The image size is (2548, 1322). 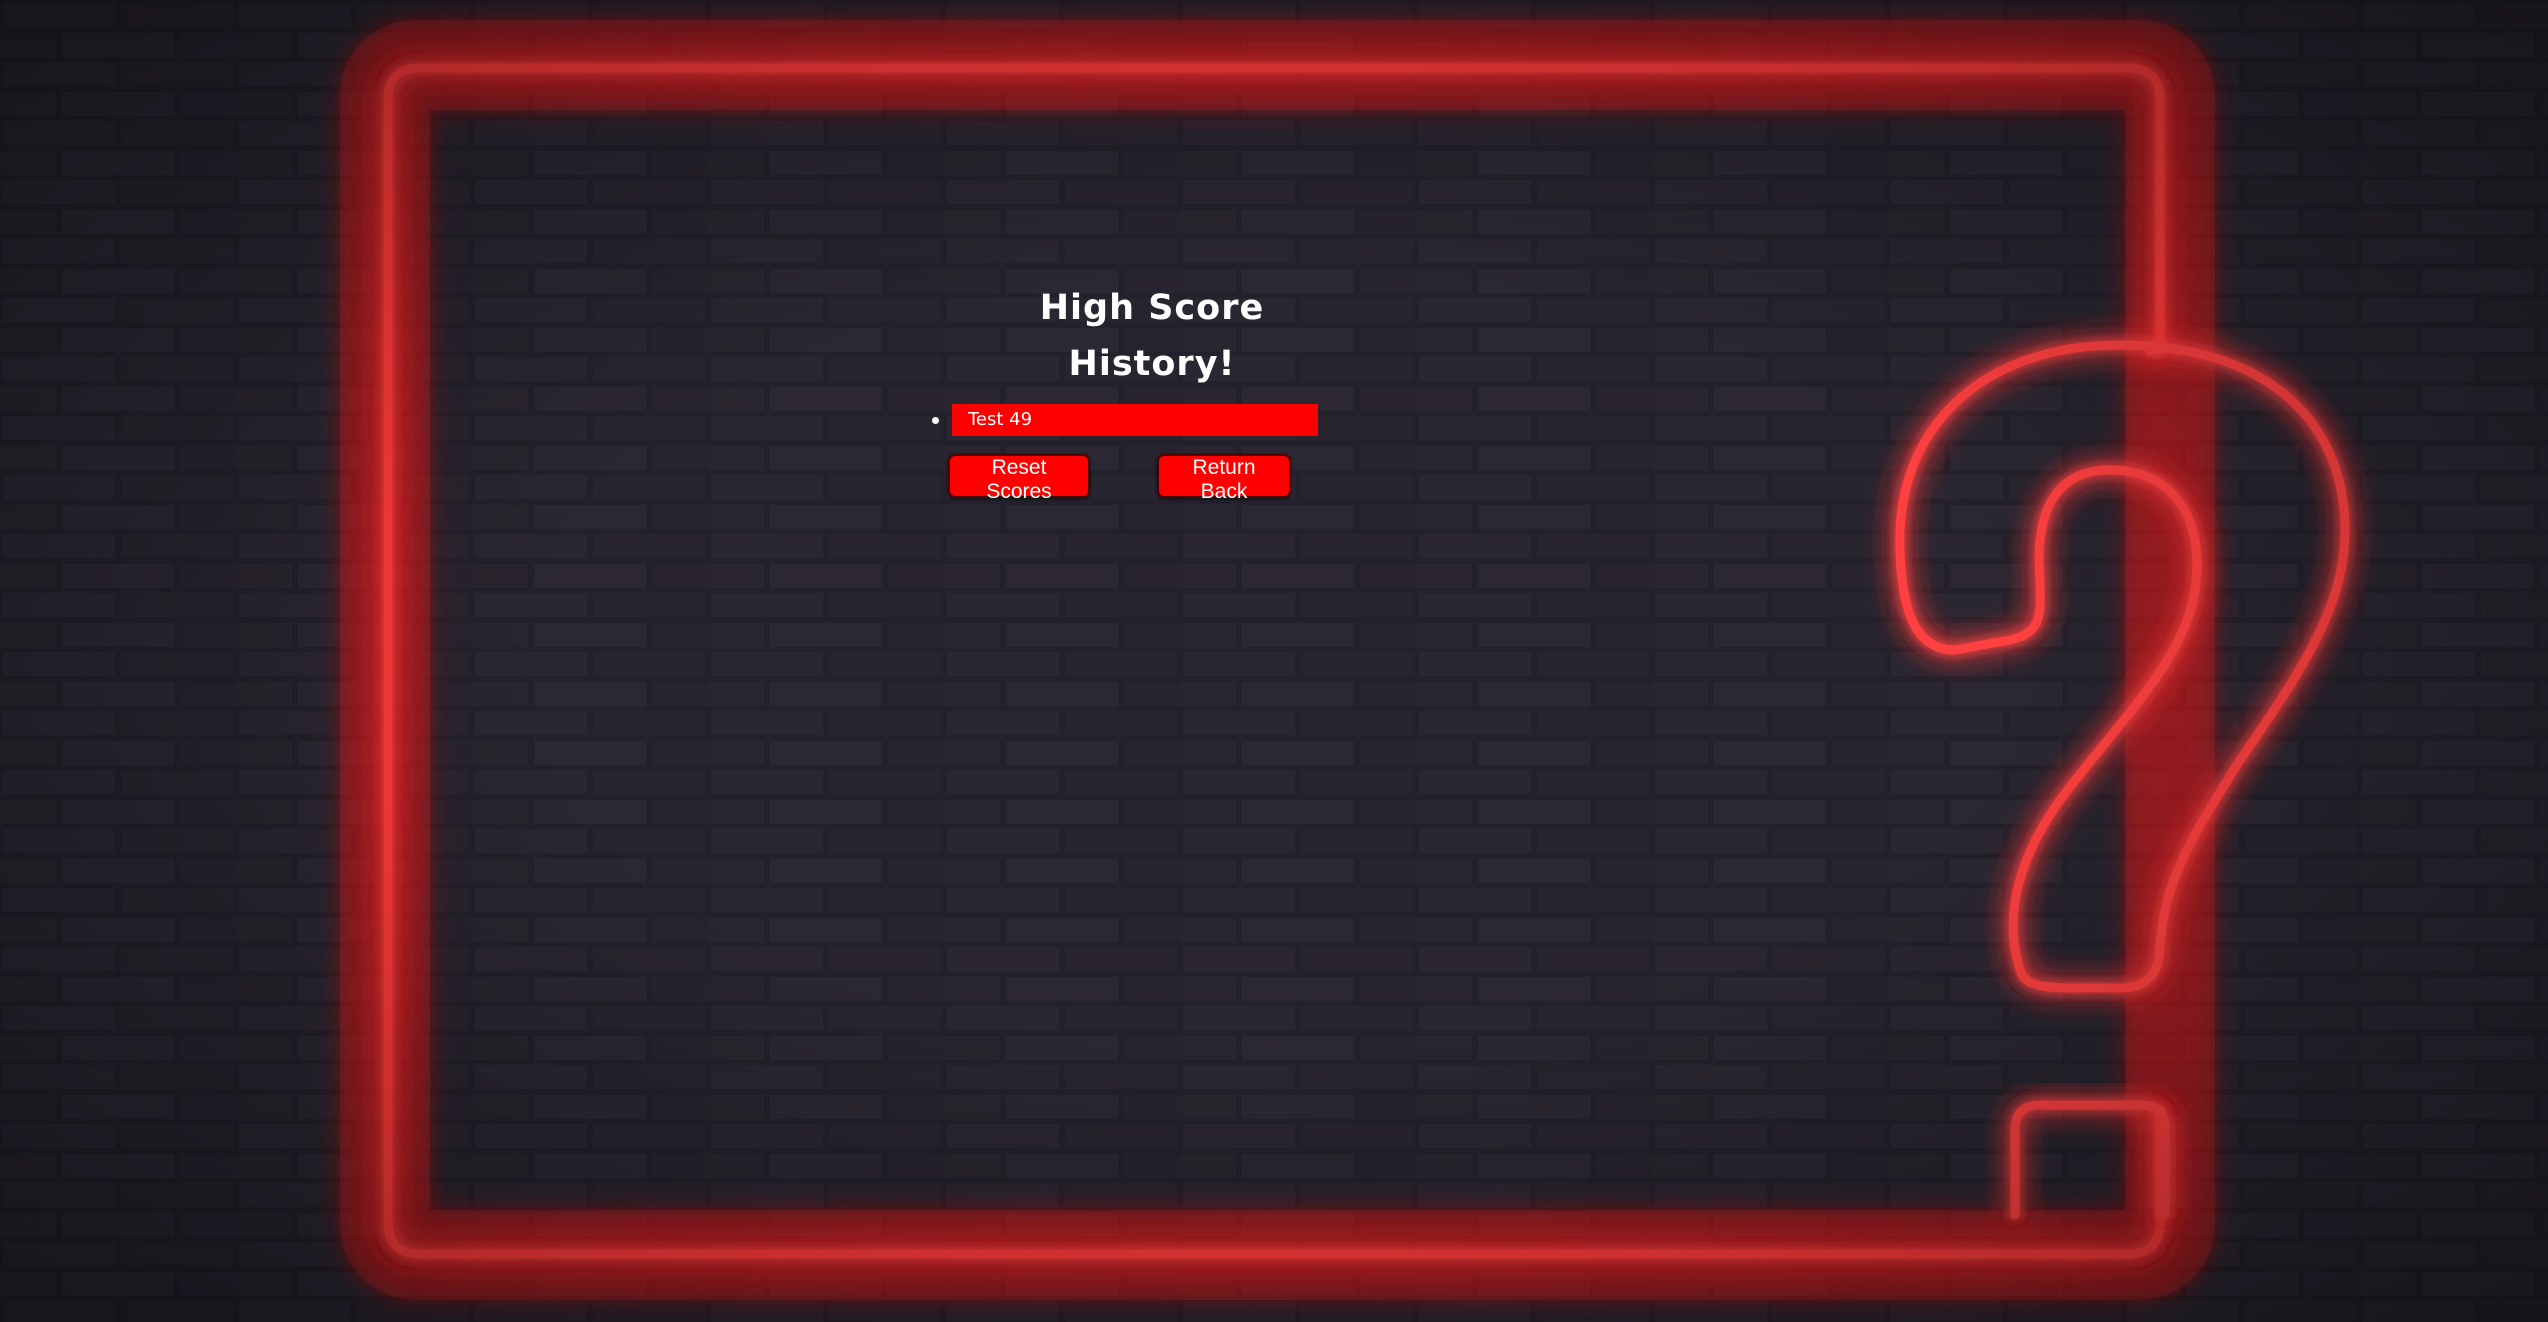 I want to click on score-list: Test 49, so click(x=1136, y=420).